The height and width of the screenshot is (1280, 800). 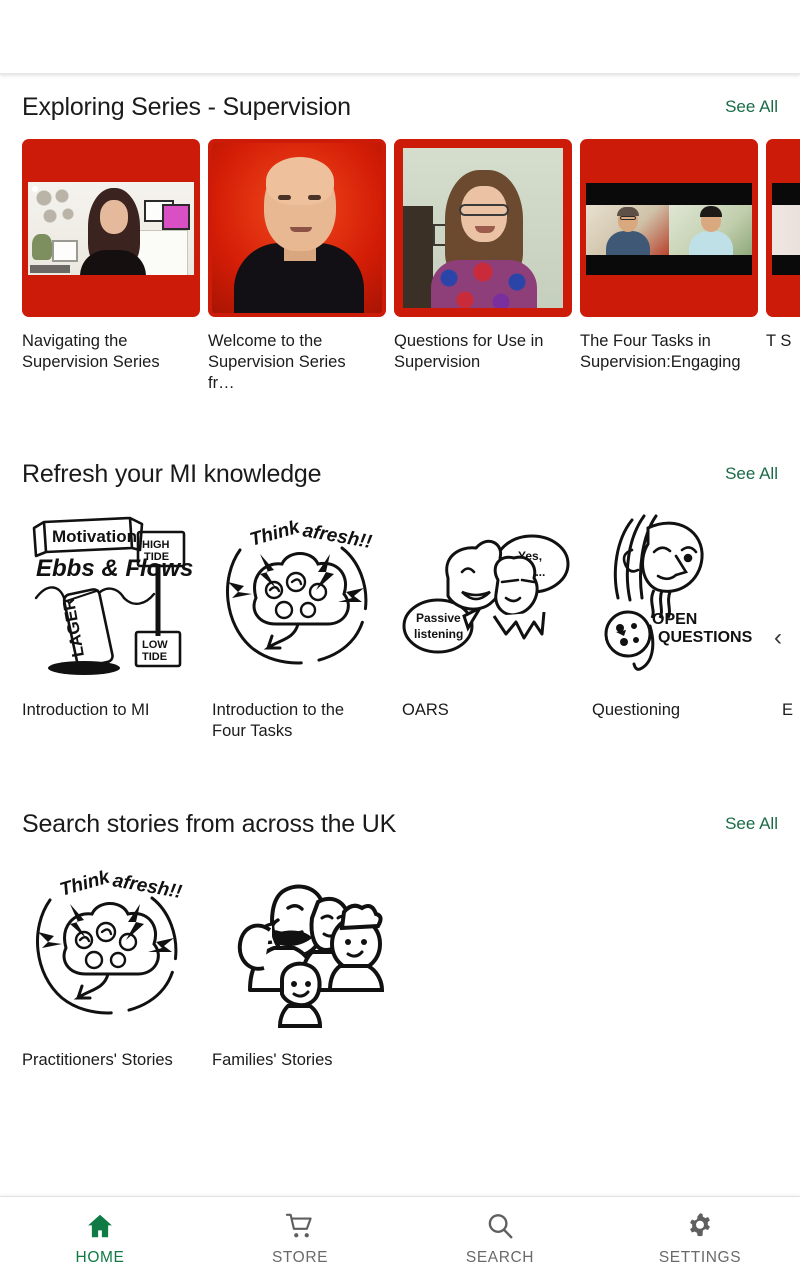 I want to click on app-bar, so click(x=400, y=37).